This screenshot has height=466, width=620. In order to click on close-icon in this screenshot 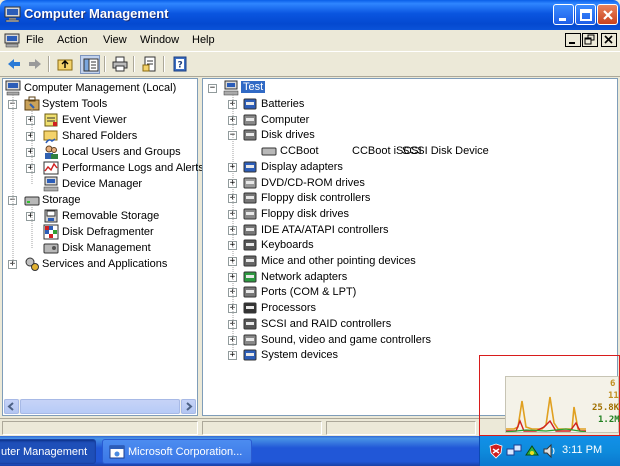, I will do `click(608, 15)`.